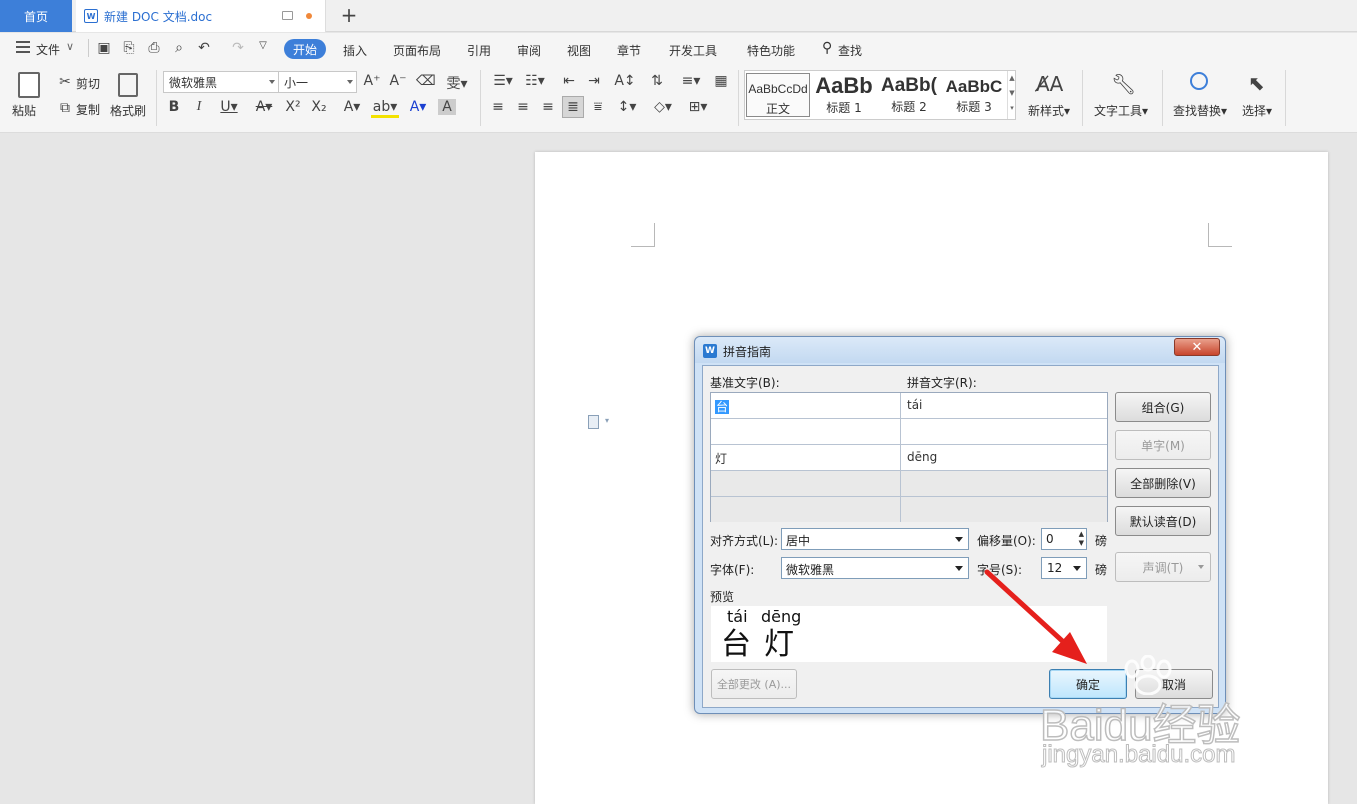  I want to click on size-select: 12, so click(1064, 568).